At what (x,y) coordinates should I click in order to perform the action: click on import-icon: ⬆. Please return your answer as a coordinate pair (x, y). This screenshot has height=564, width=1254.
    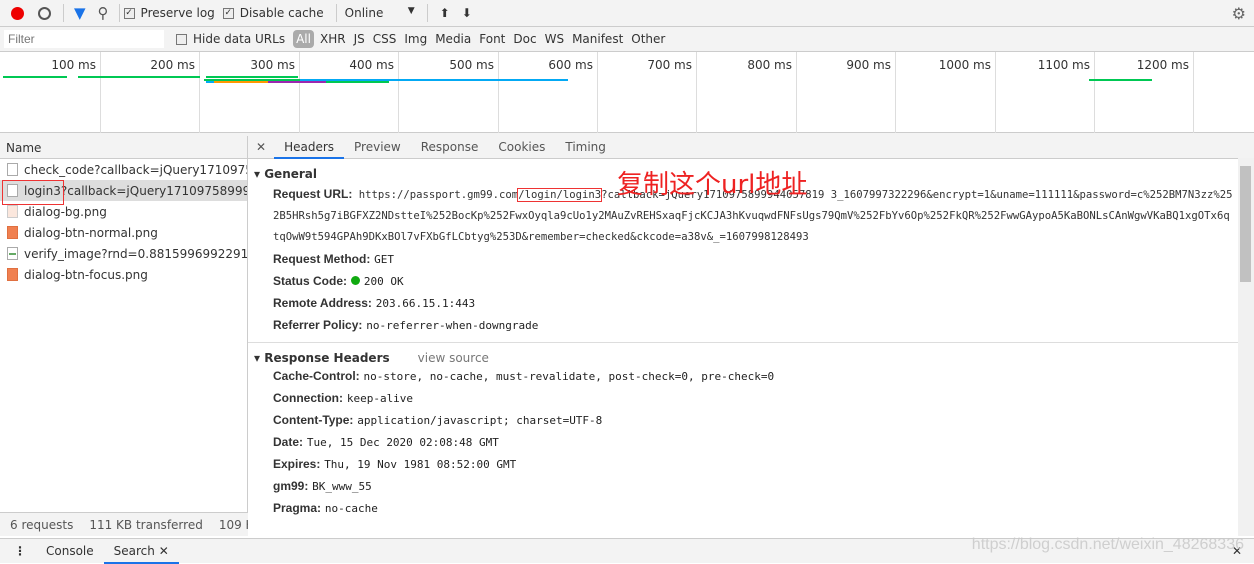
    Looking at the image, I should click on (445, 13).